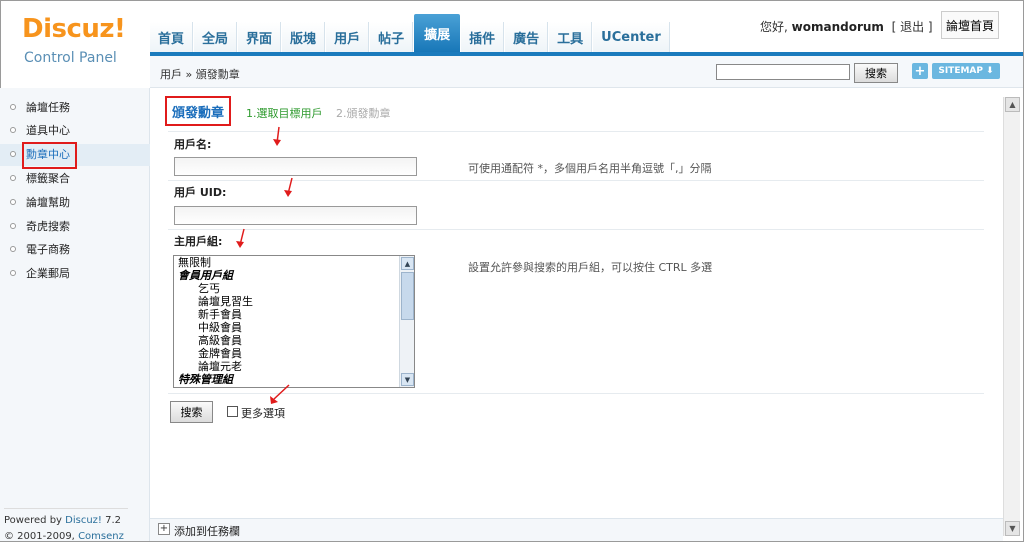  Describe the element at coordinates (48, 178) in the screenshot. I see `sidebar-item-label: 標籤聚合` at that location.